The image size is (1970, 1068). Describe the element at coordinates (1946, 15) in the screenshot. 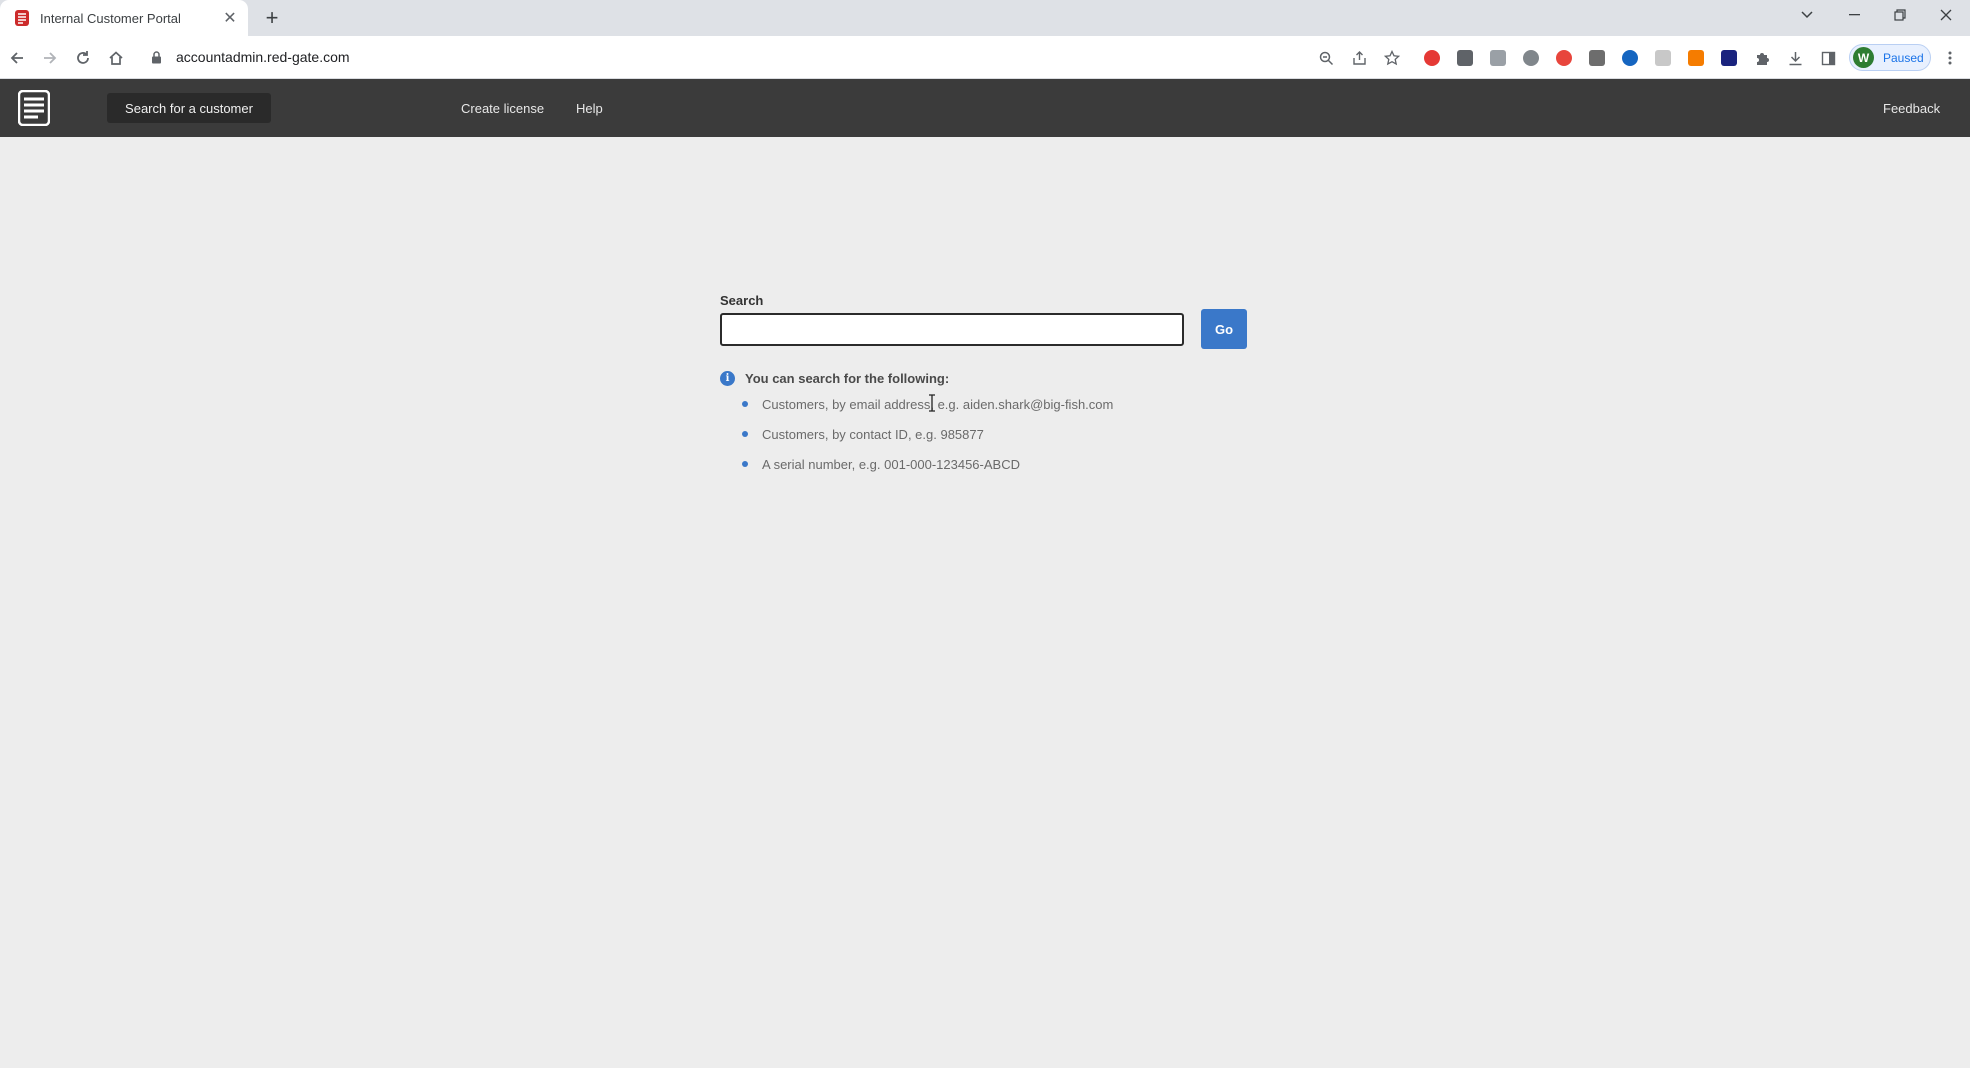

I see `window-close-icon` at that location.